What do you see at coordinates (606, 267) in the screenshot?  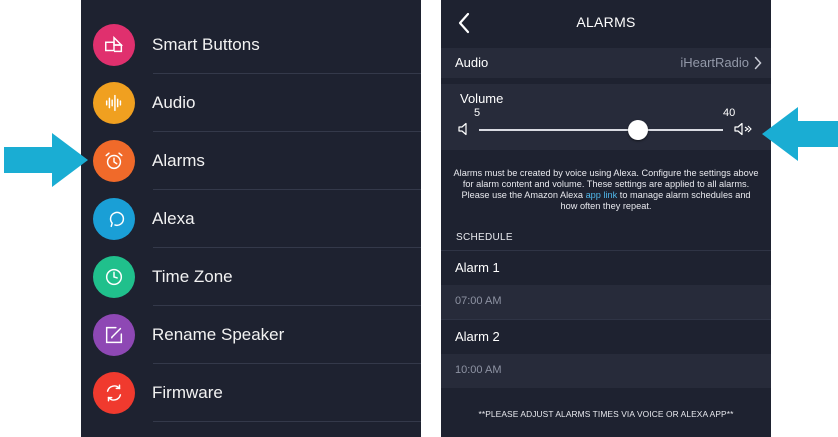 I see `alarm-row-1: Alarm 1` at bounding box center [606, 267].